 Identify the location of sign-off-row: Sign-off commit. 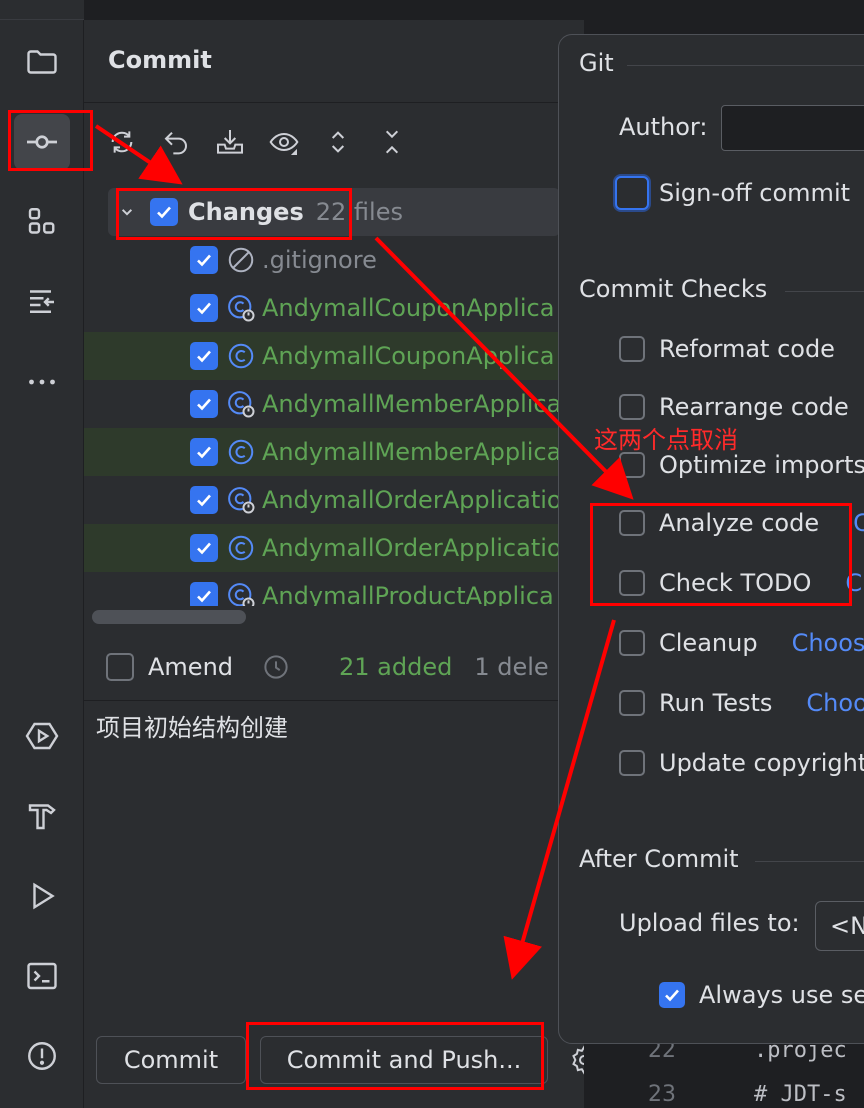
(732, 193).